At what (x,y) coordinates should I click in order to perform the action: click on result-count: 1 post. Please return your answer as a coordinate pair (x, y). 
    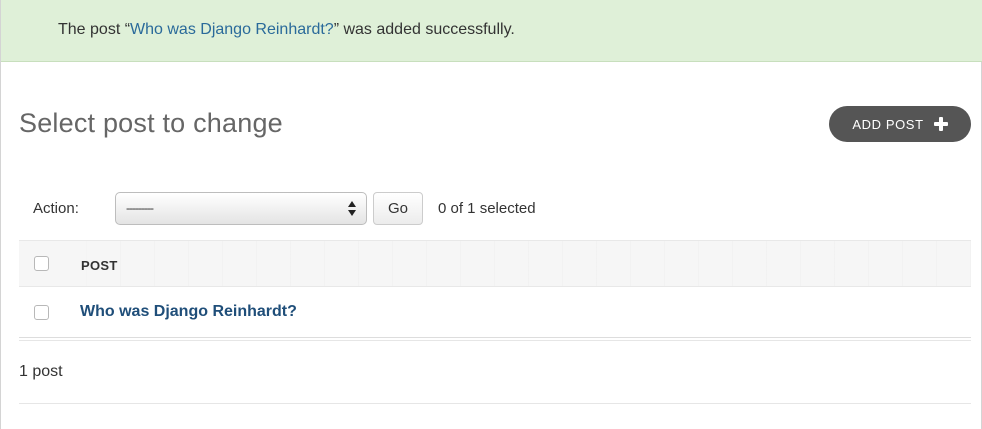
    Looking at the image, I should click on (41, 371).